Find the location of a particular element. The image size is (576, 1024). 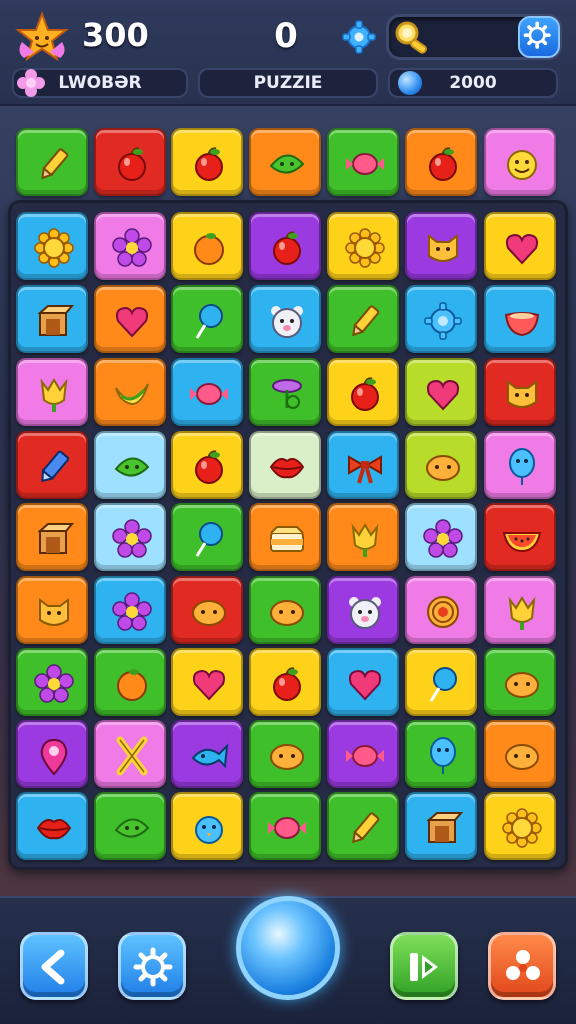

lips-icon is located at coordinates (287, 468).